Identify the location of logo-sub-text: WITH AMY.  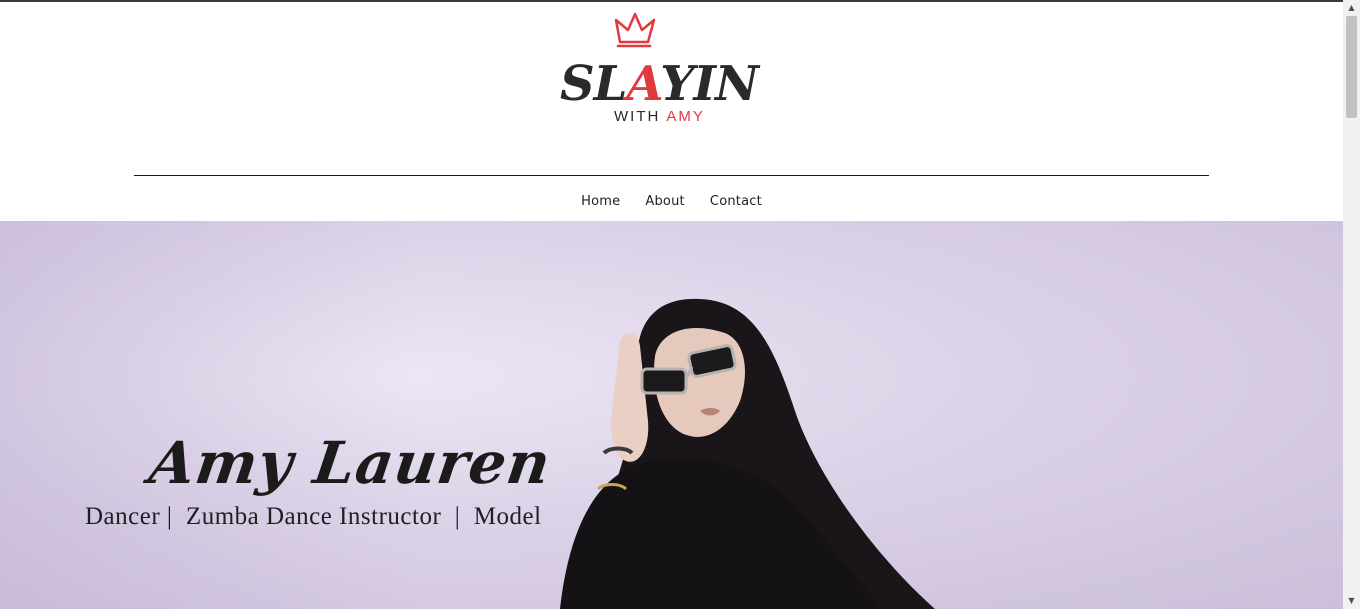
(659, 116).